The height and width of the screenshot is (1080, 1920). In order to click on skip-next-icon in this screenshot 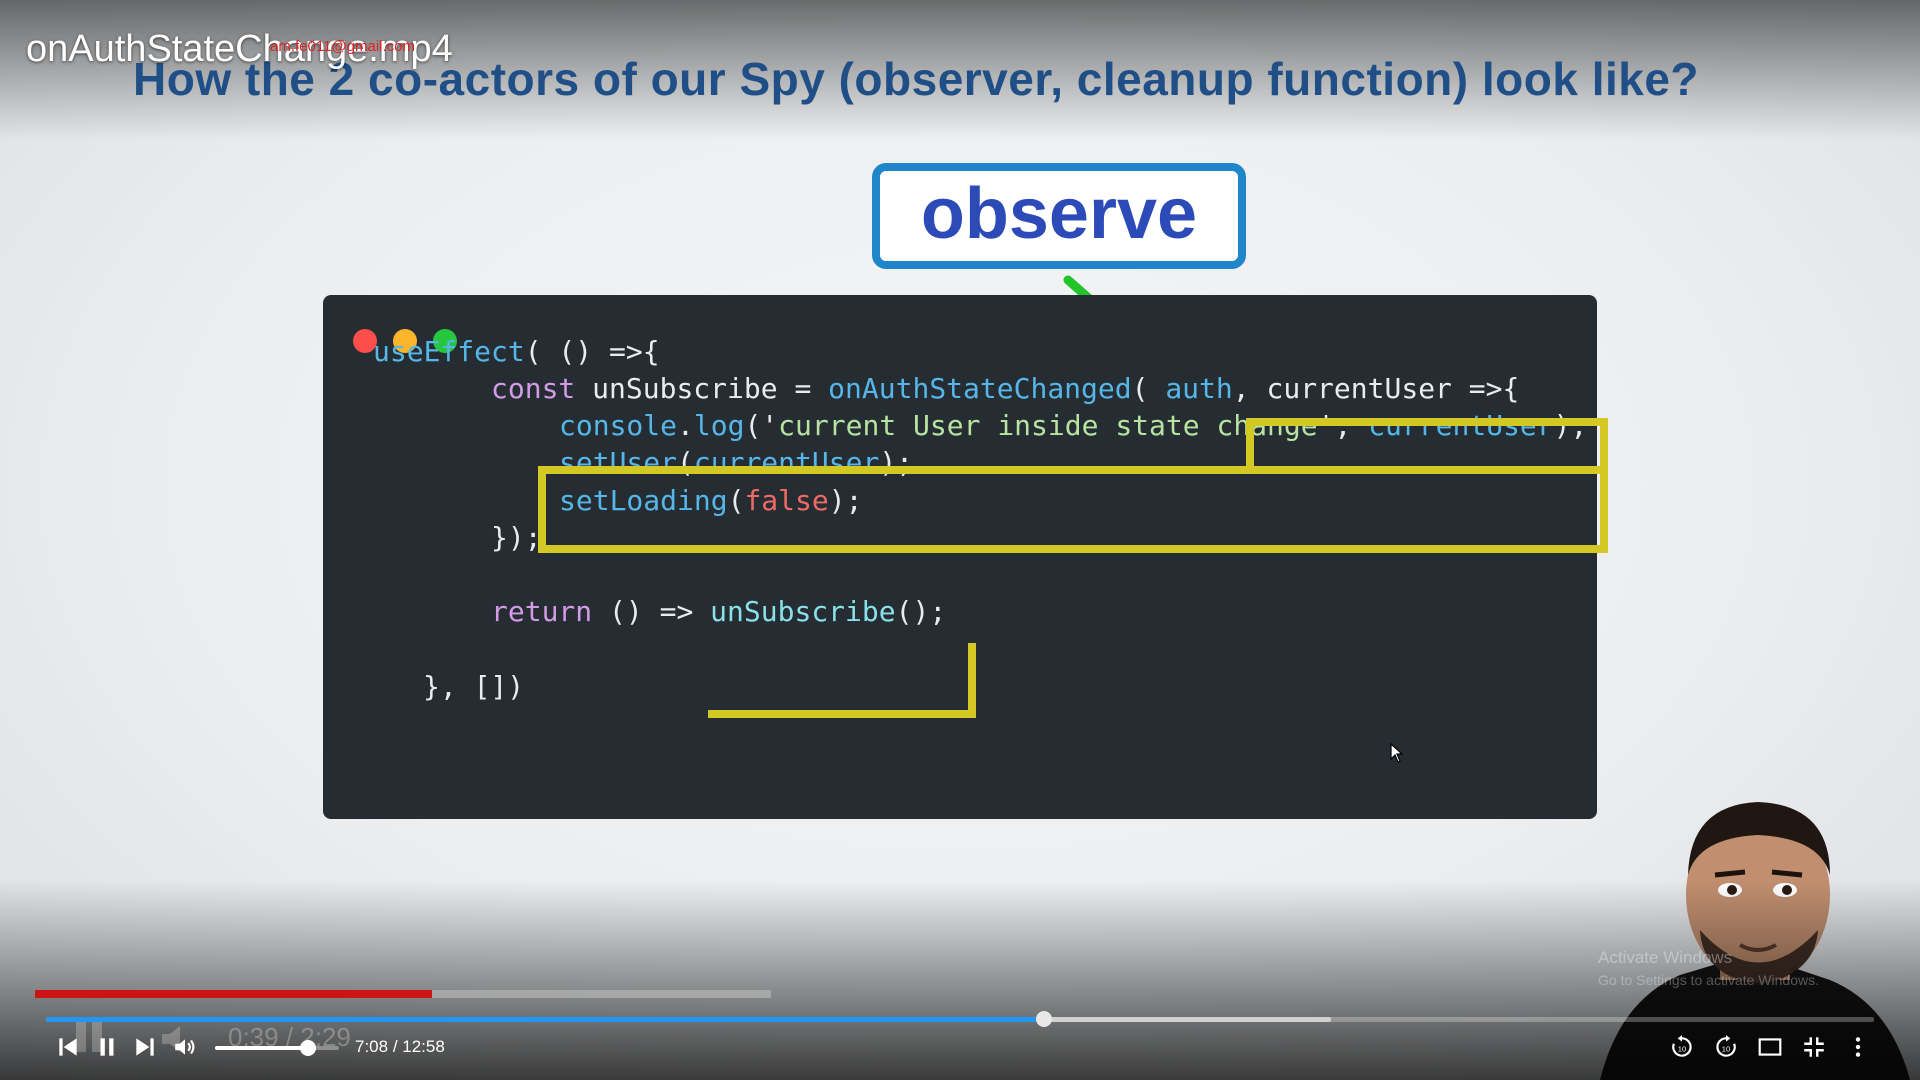, I will do `click(145, 1047)`.